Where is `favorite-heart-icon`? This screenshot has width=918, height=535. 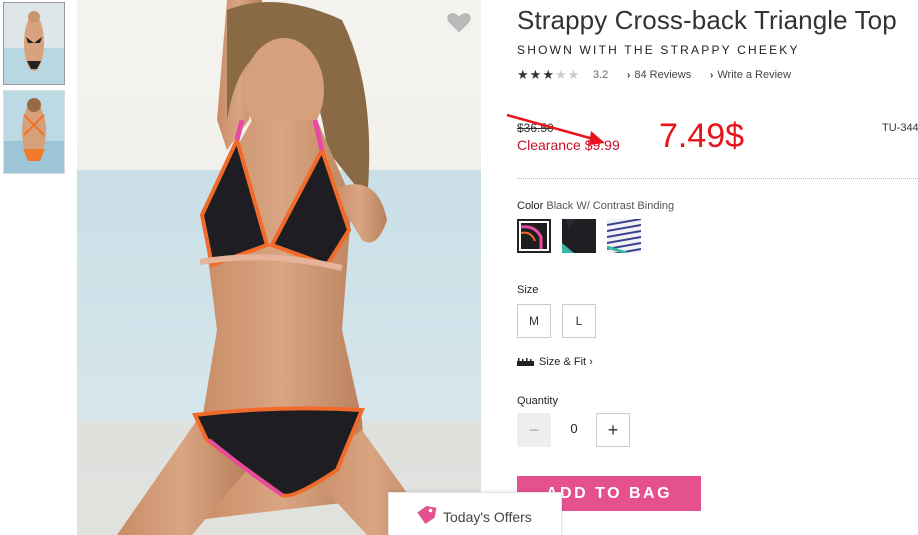 favorite-heart-icon is located at coordinates (459, 22).